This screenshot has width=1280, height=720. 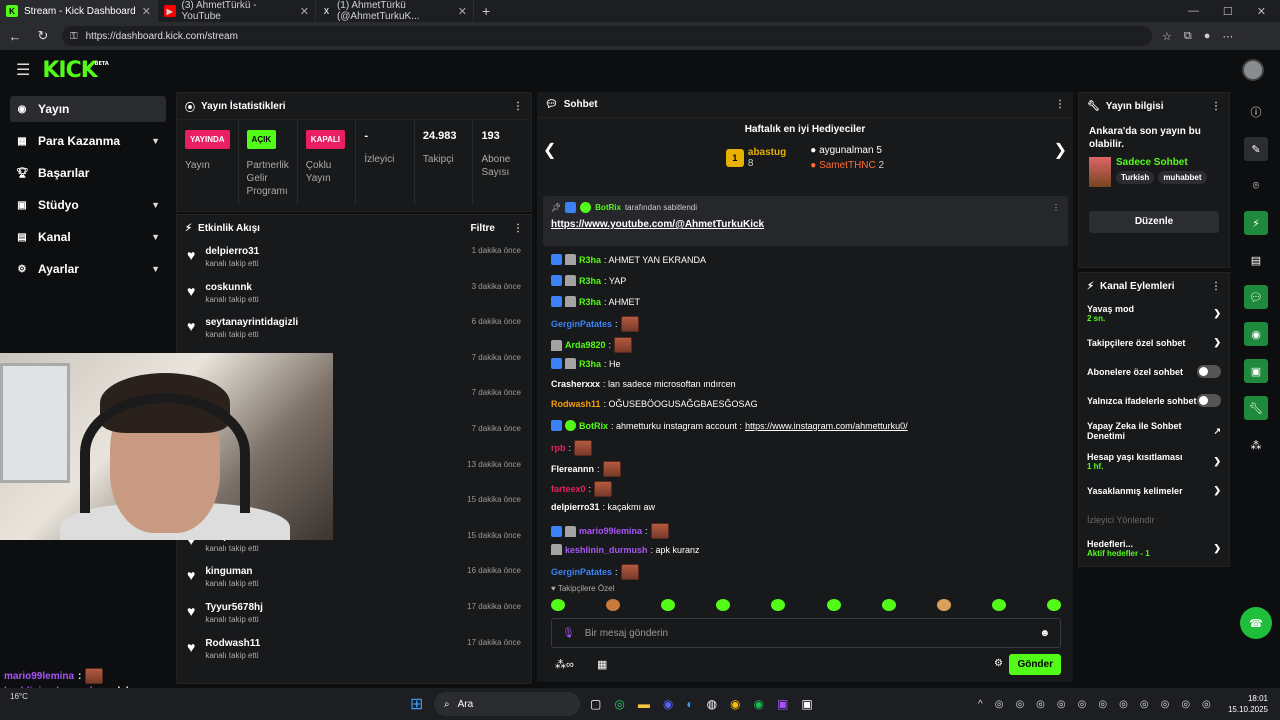 What do you see at coordinates (575, 507) in the screenshot?
I see `chat-username: delpierro31` at bounding box center [575, 507].